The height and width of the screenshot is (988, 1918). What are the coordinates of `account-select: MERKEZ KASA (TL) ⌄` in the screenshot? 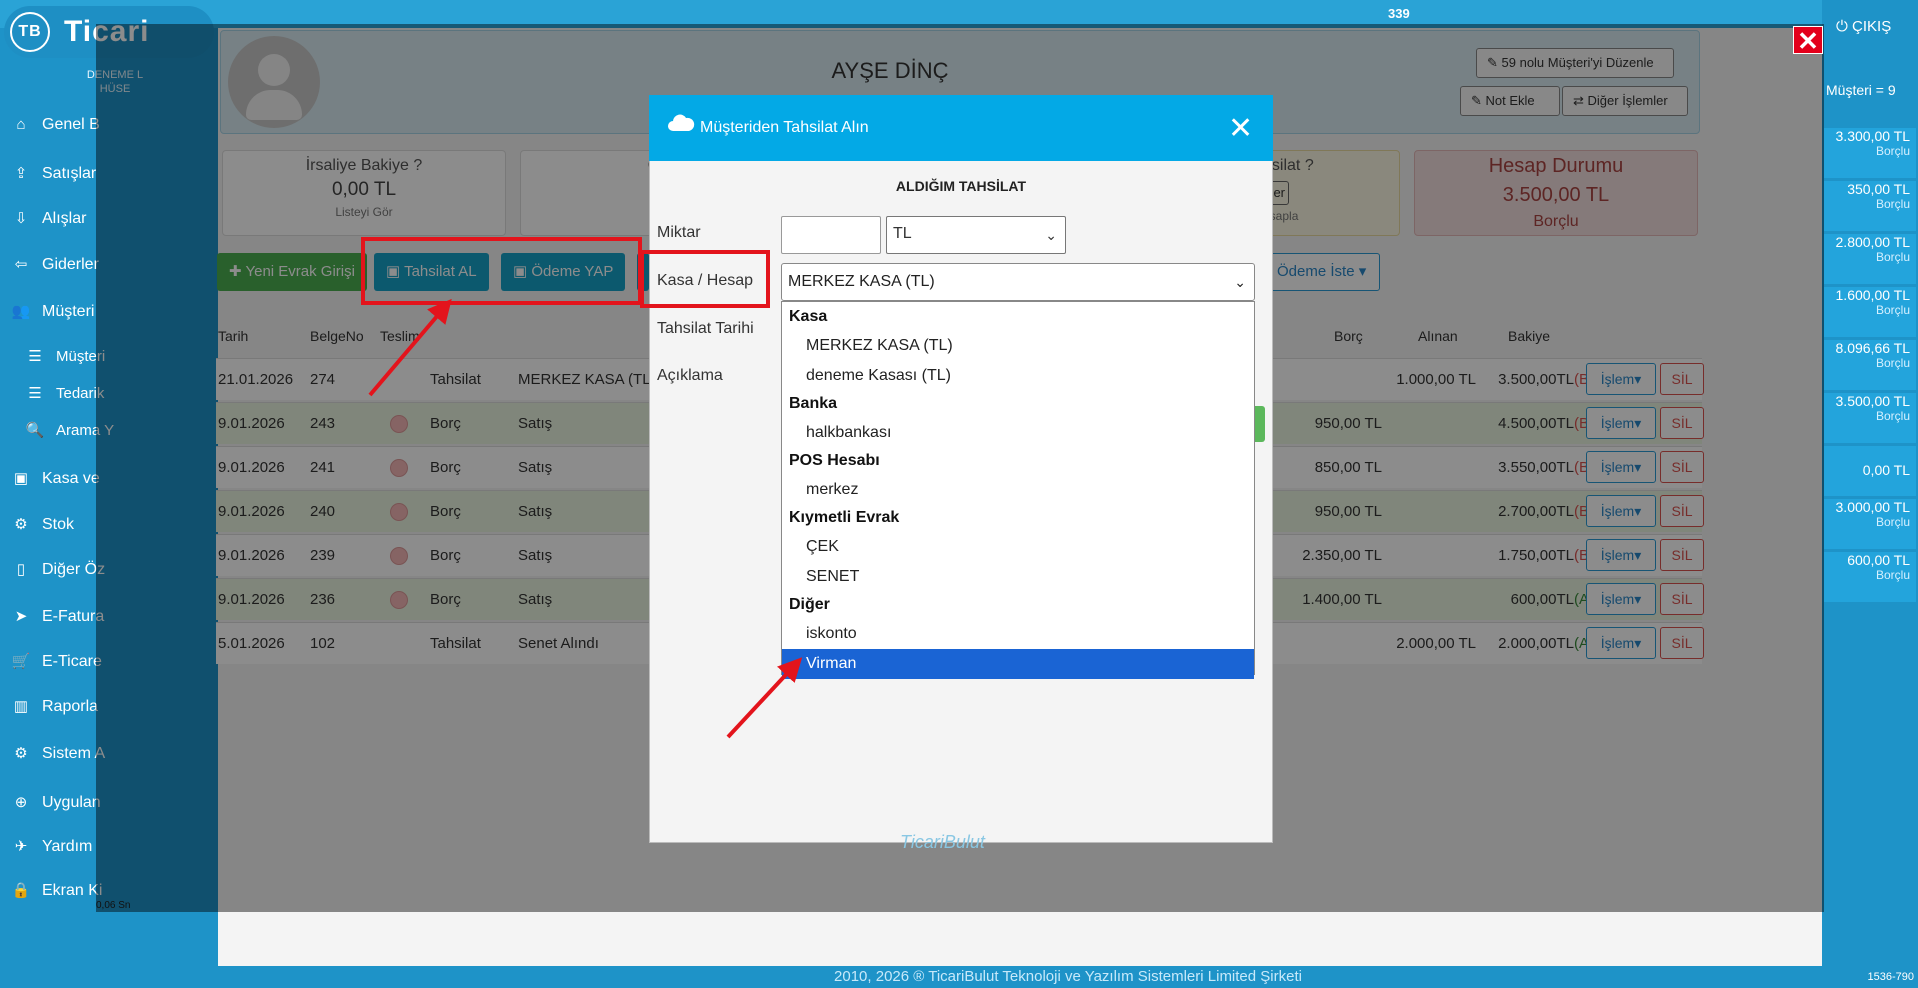 It's located at (1018, 282).